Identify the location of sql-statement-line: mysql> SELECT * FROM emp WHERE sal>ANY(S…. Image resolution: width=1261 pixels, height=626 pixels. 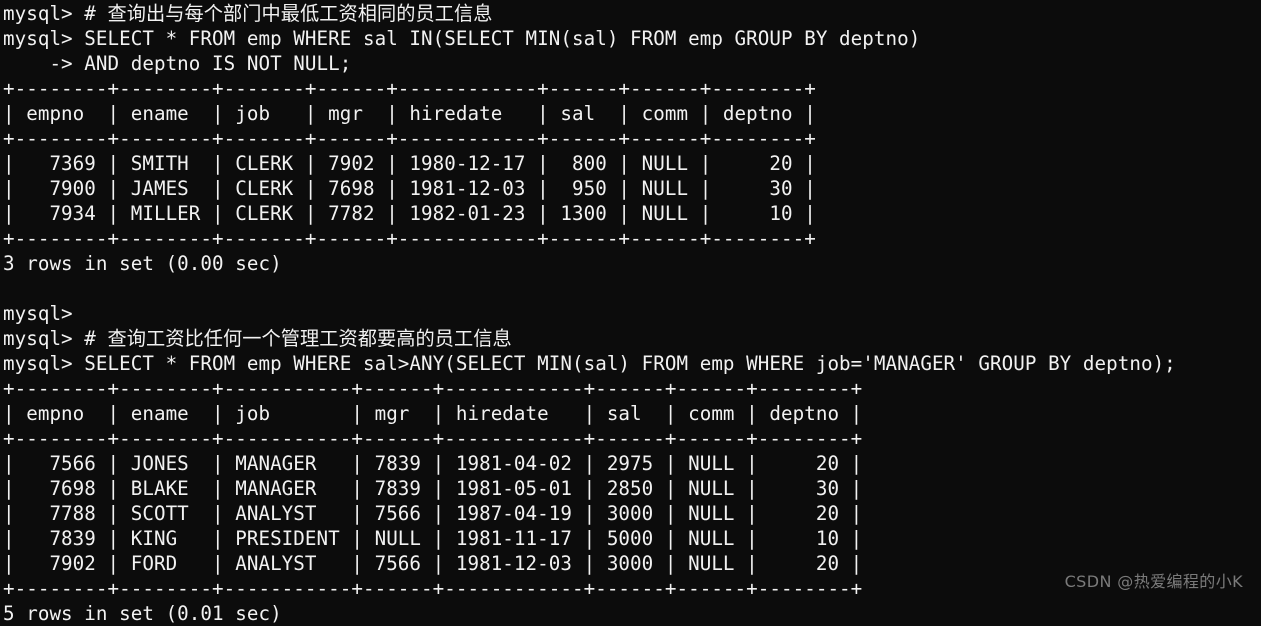
(589, 363).